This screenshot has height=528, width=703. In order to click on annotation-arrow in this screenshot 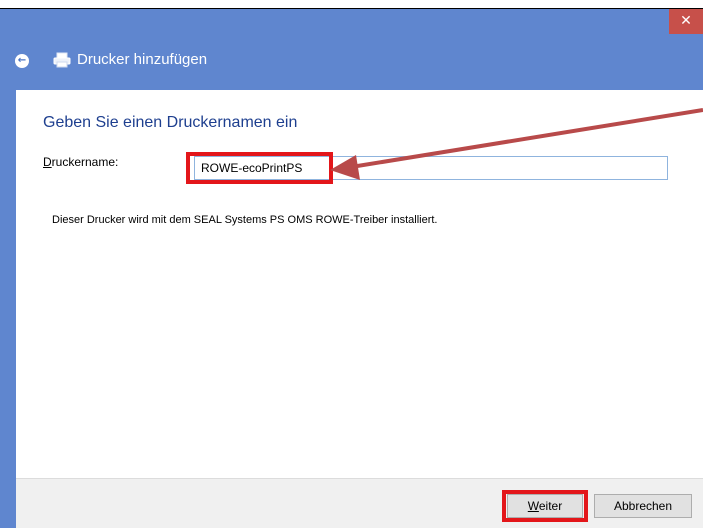, I will do `click(516, 144)`.